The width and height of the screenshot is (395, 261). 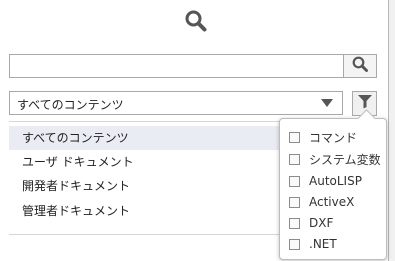 I want to click on content-type-select: すべてのコンテンツ, so click(x=176, y=103).